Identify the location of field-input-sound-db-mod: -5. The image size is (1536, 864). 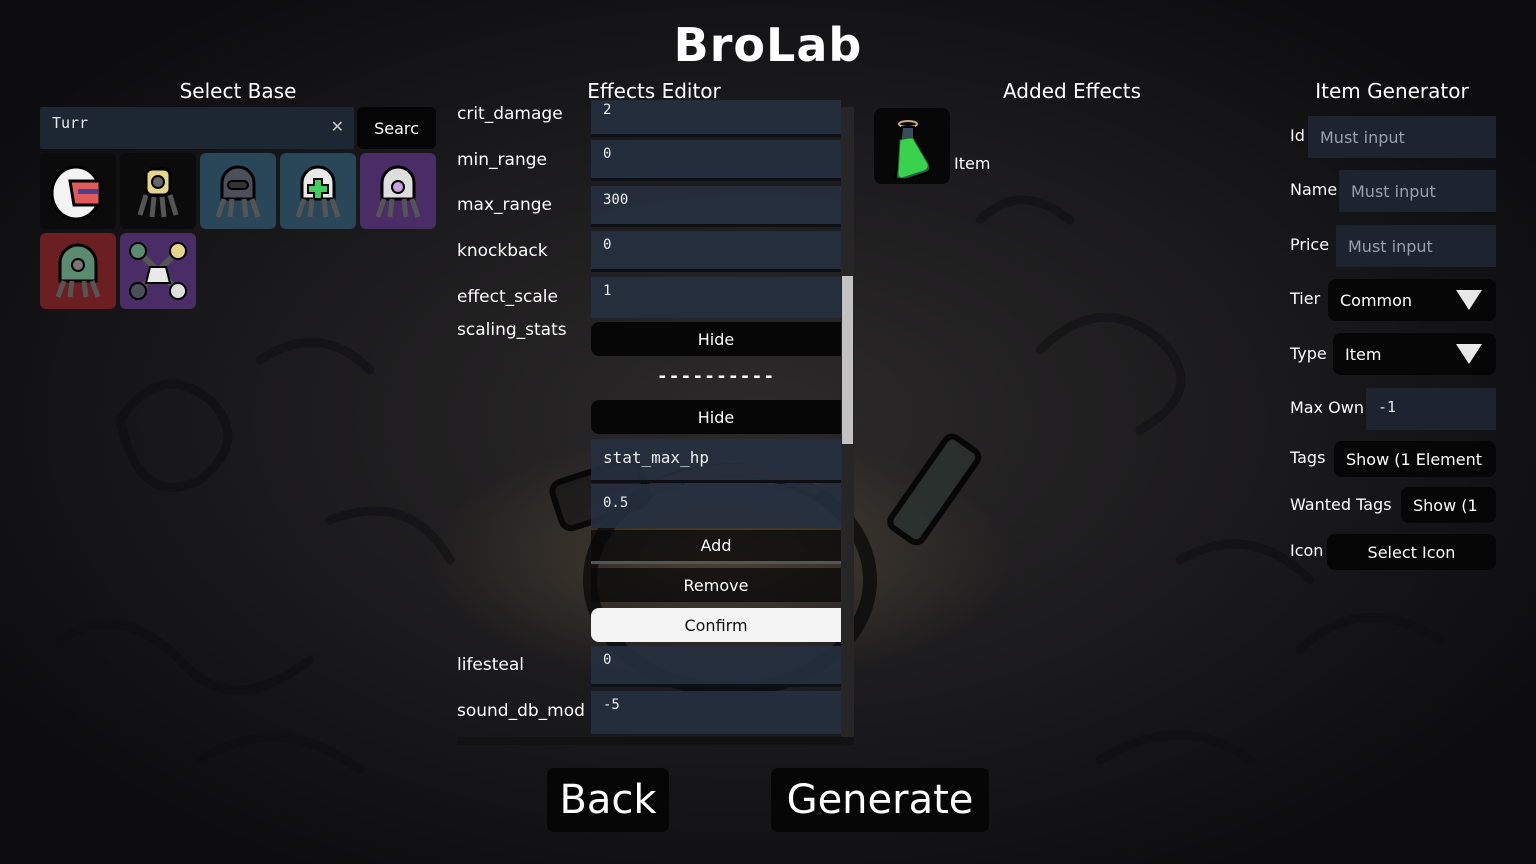
(716, 712).